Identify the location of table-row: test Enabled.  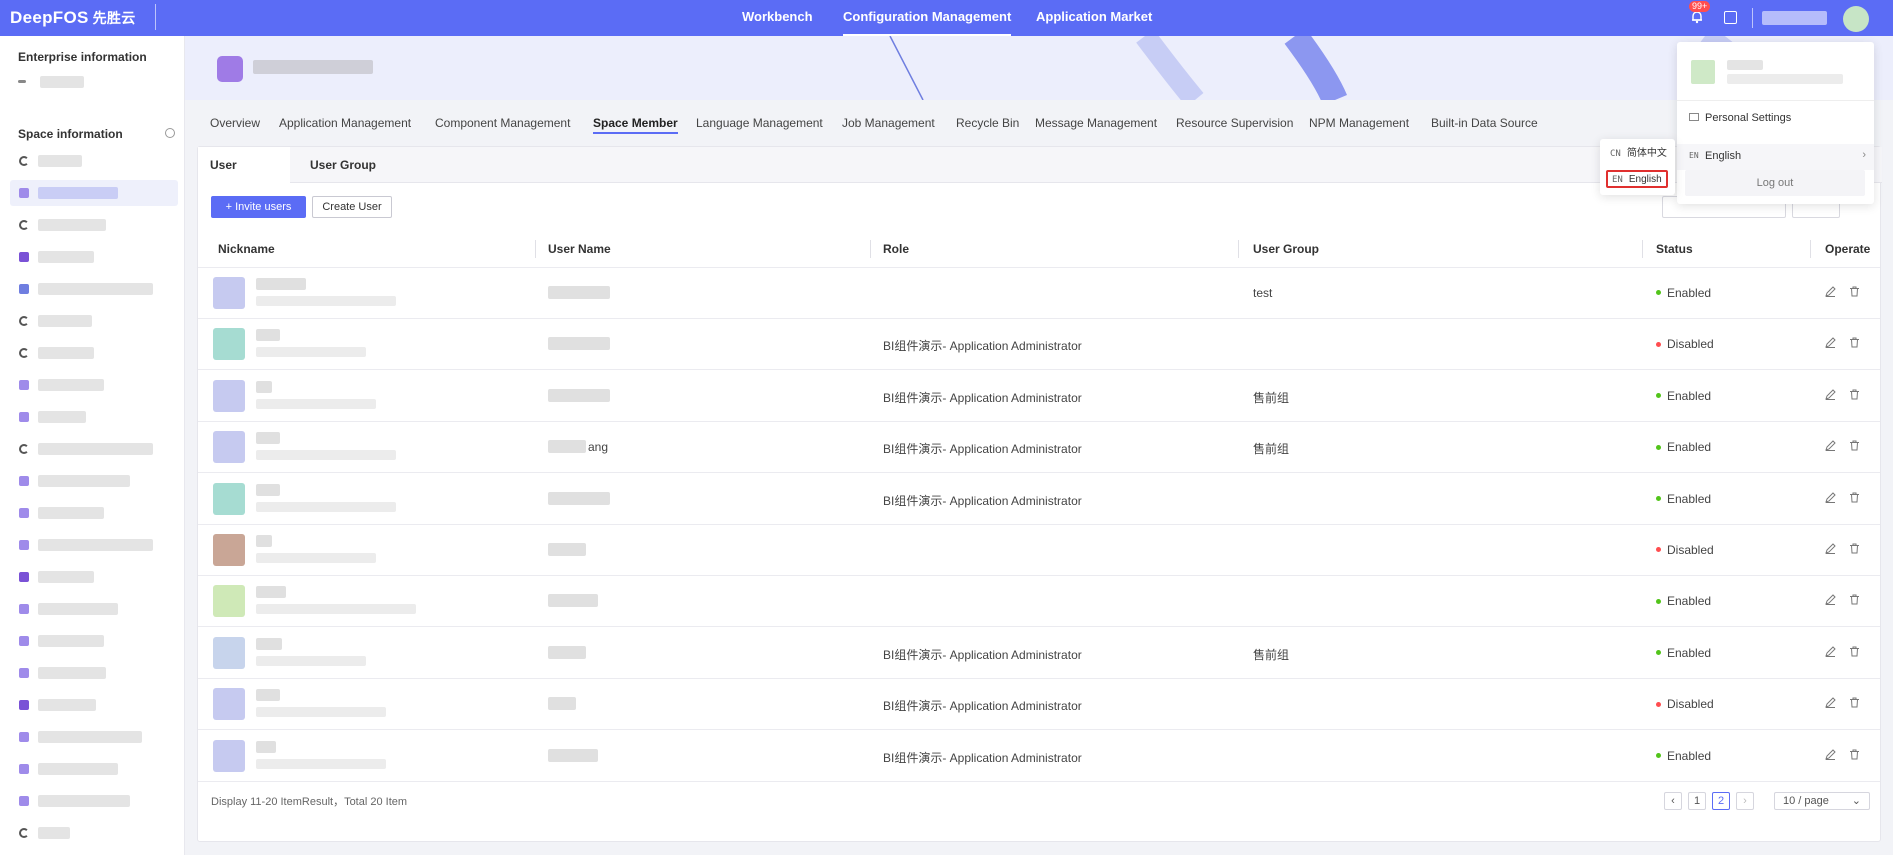
(1039, 293).